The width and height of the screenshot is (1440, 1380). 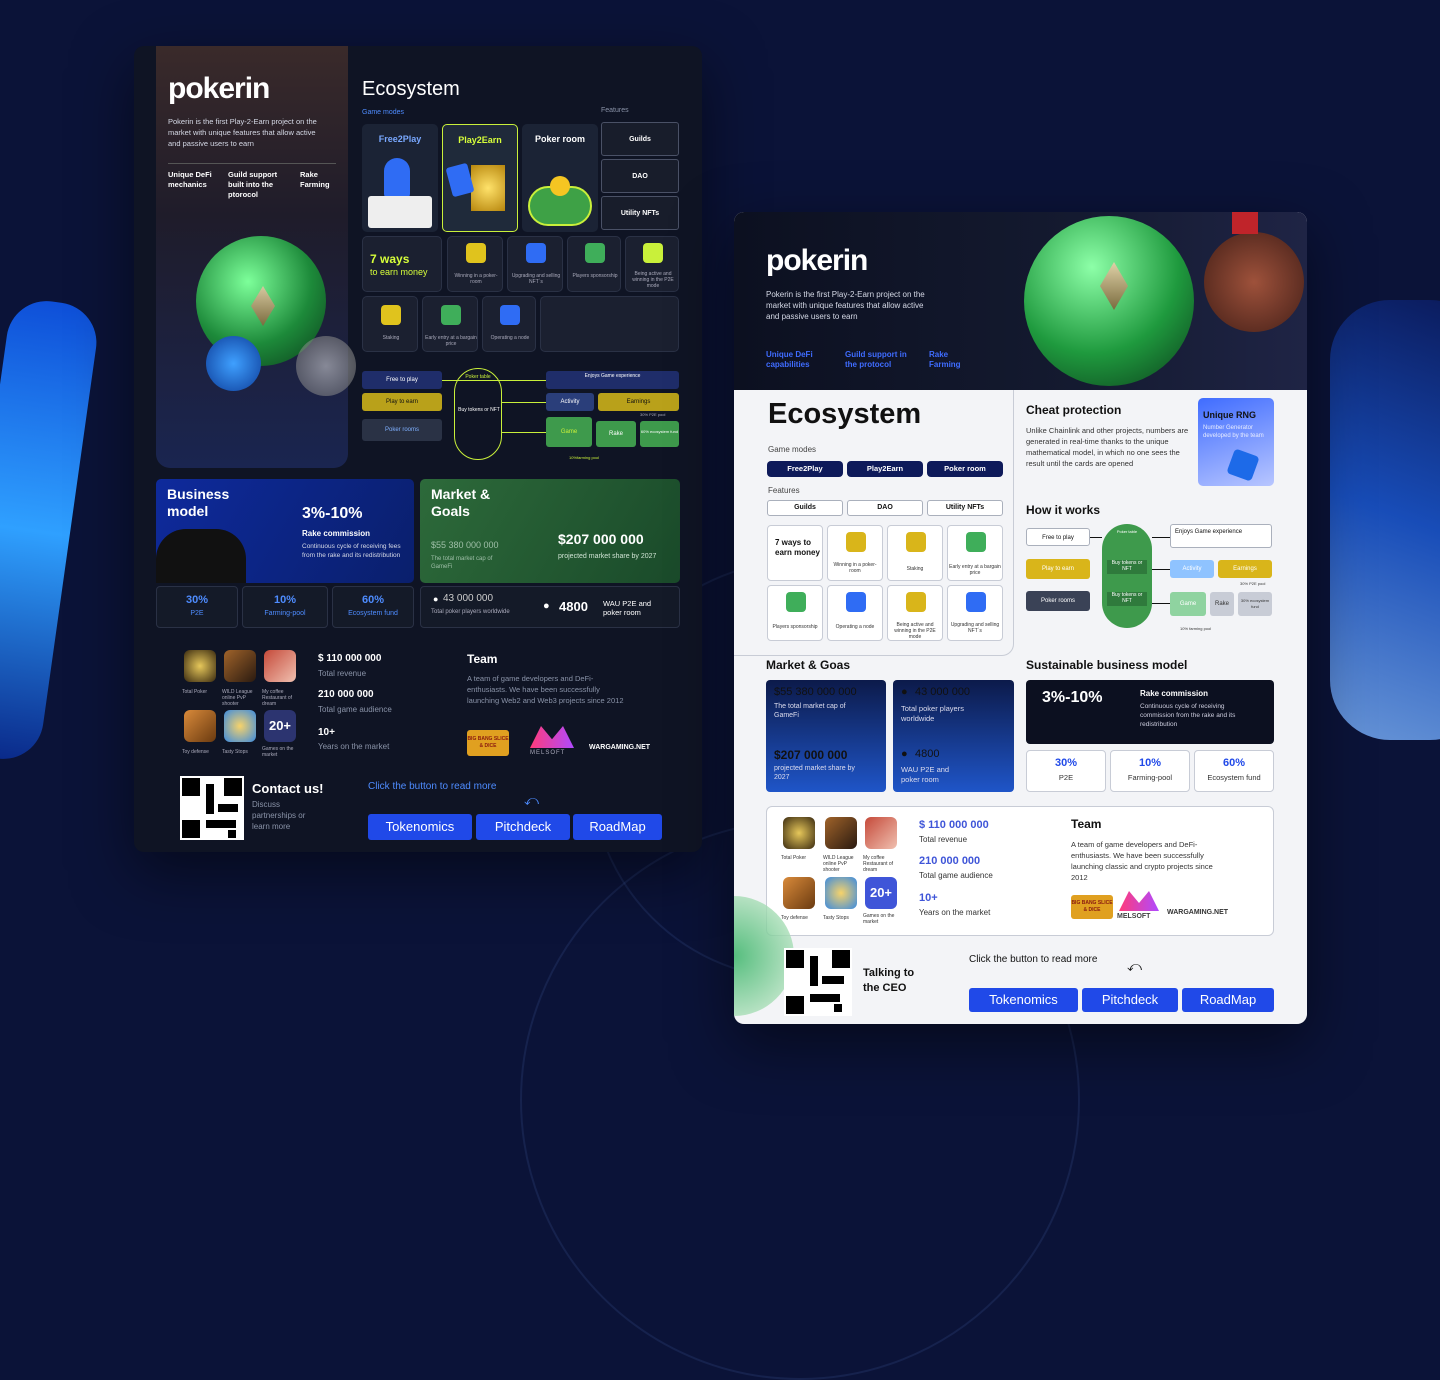 I want to click on business-rake: Rake commission, so click(x=336, y=533).